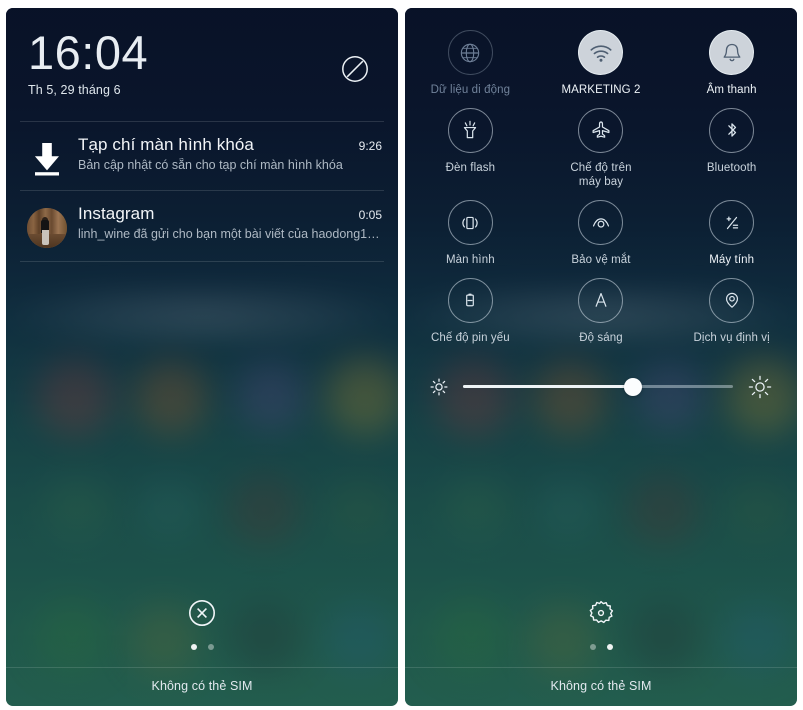 This screenshot has height=710, width=803. I want to click on clear-all-icon, so click(202, 613).